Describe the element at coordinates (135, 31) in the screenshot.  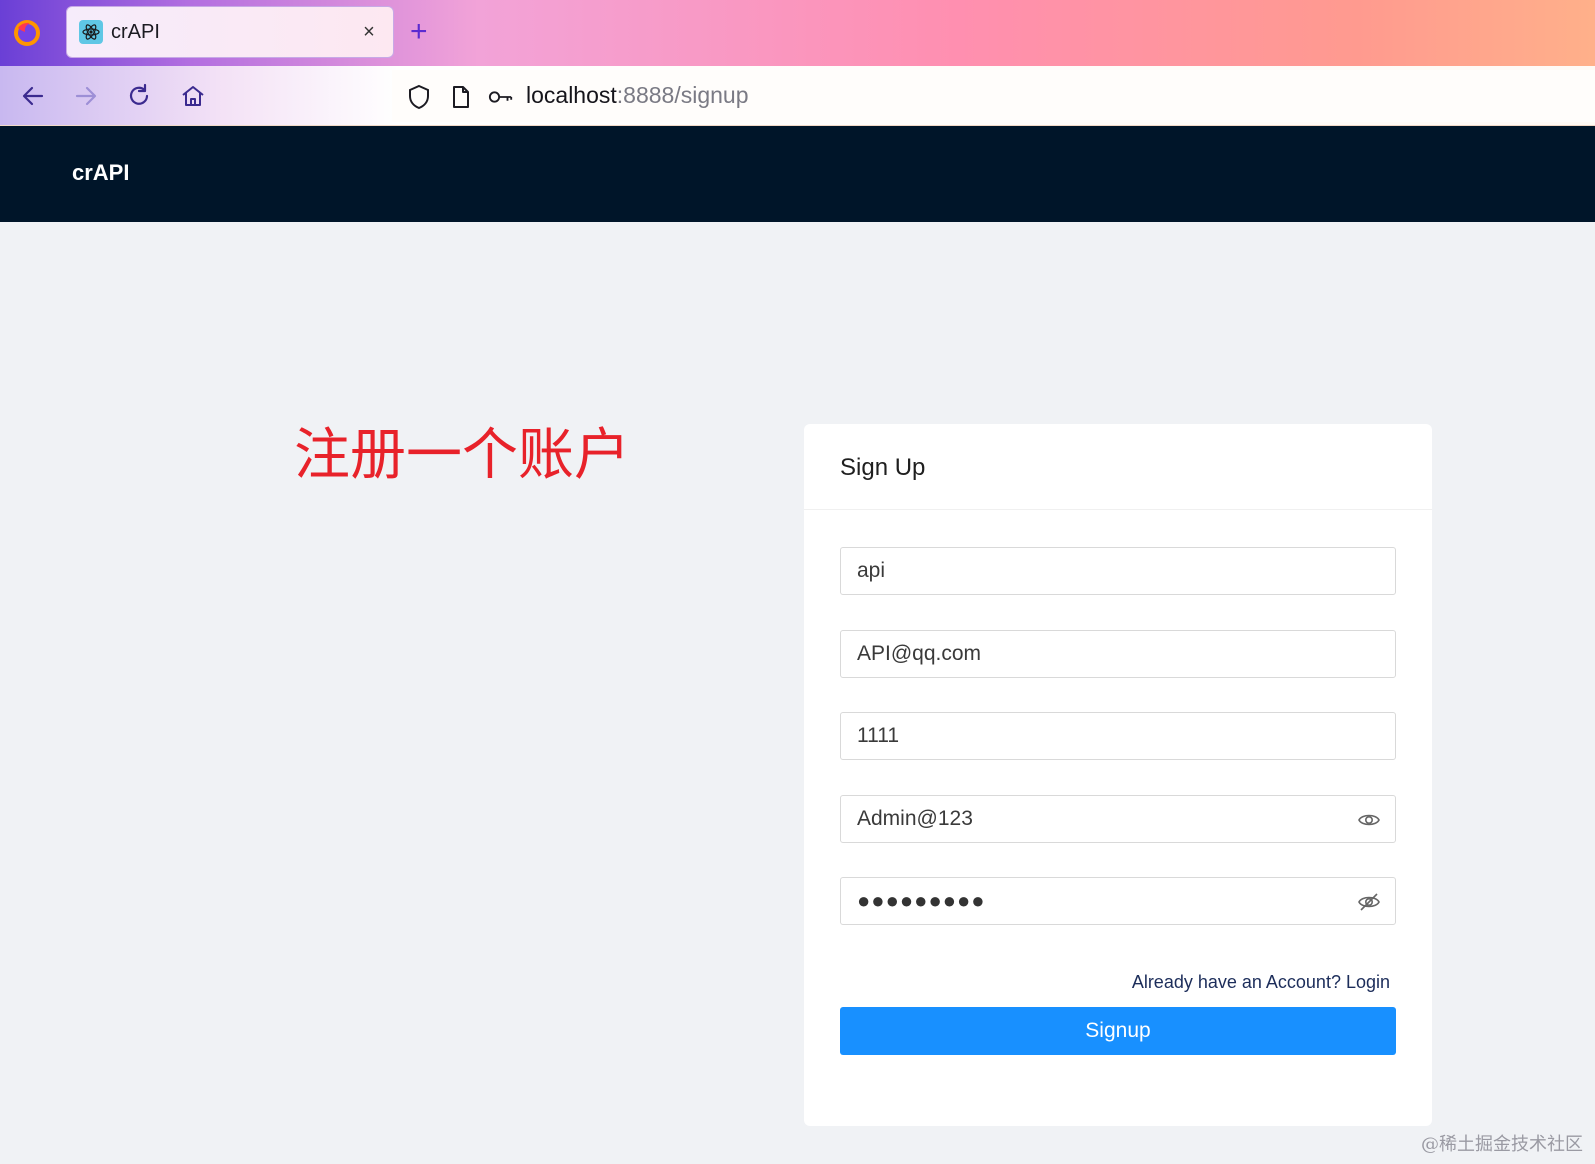
I see `tab-title: crAPI` at that location.